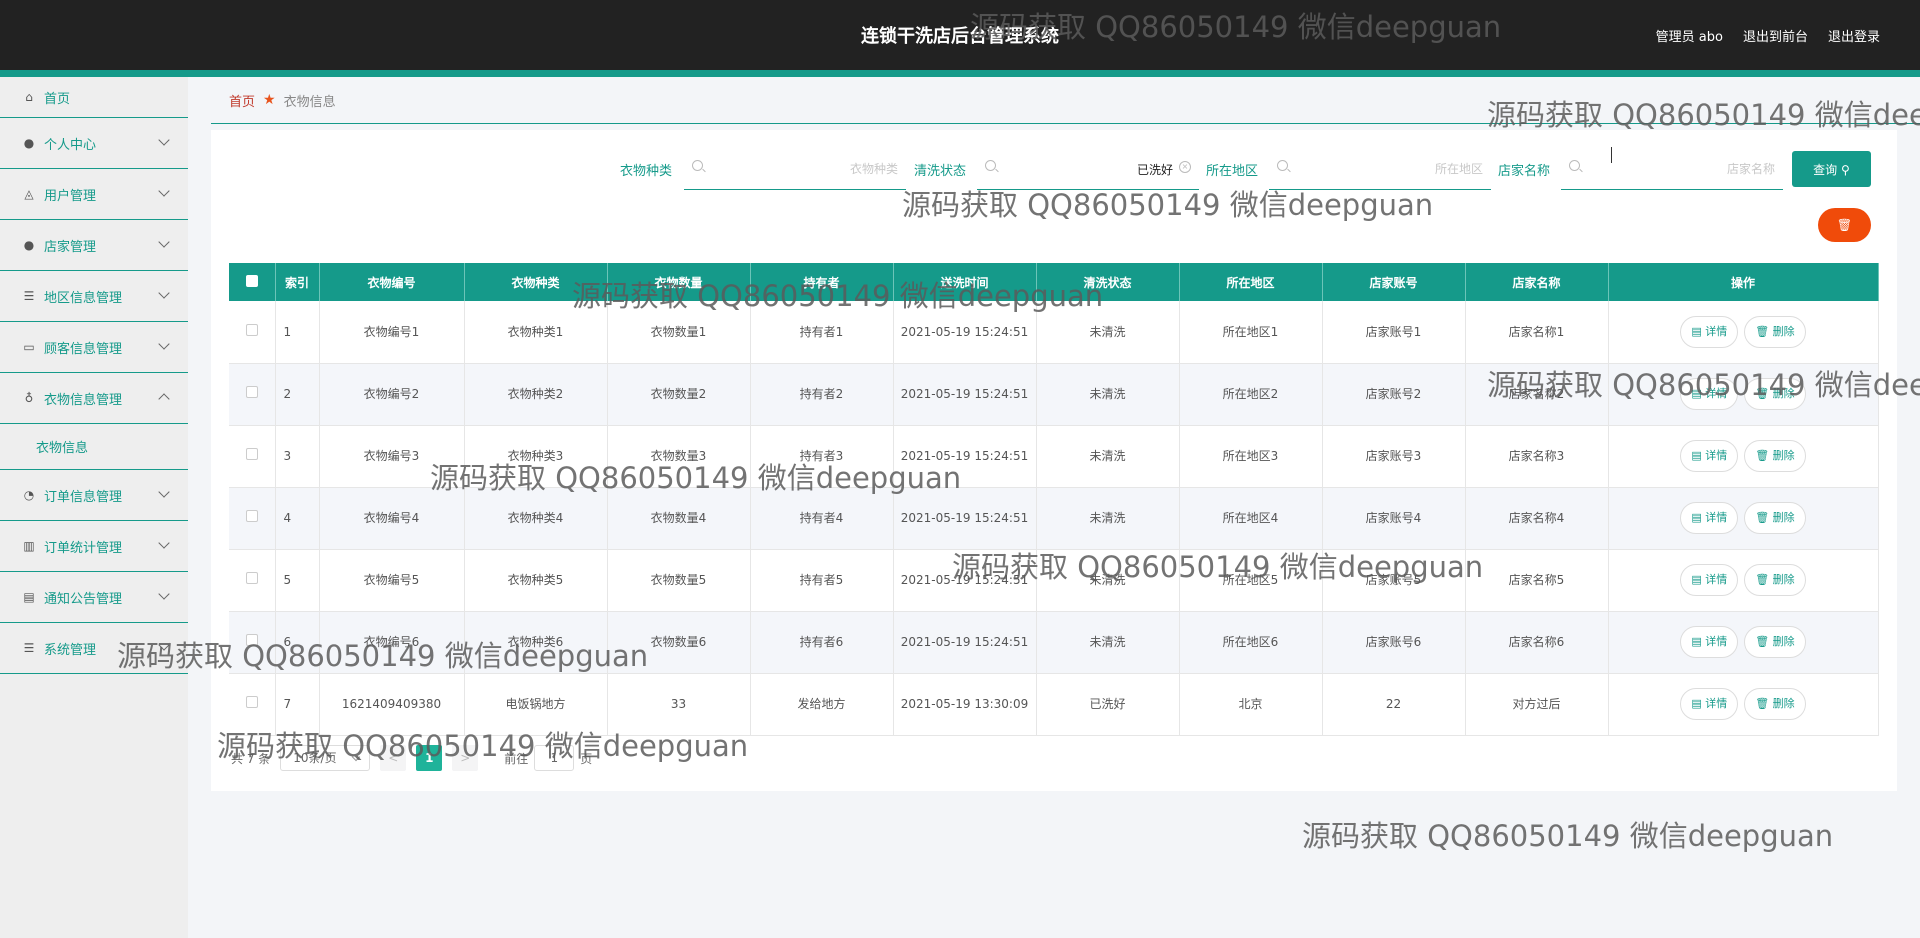  Describe the element at coordinates (1681, 169) in the screenshot. I see `shop-input` at that location.